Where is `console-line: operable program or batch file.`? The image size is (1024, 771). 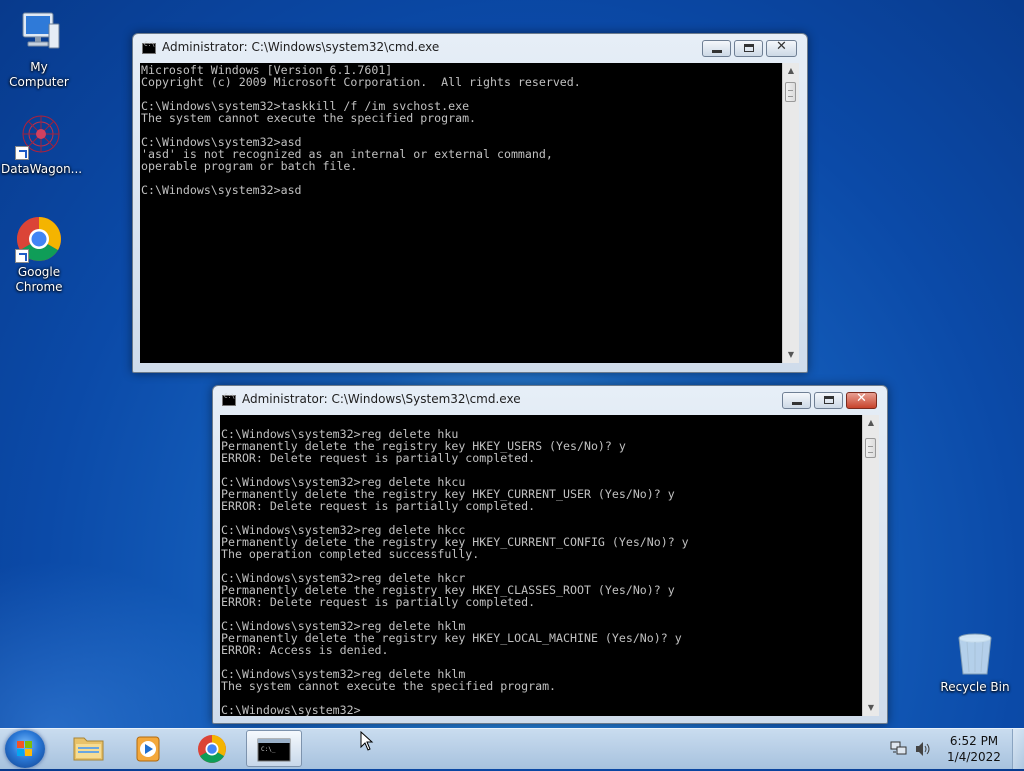 console-line: operable program or batch file. is located at coordinates (249, 166).